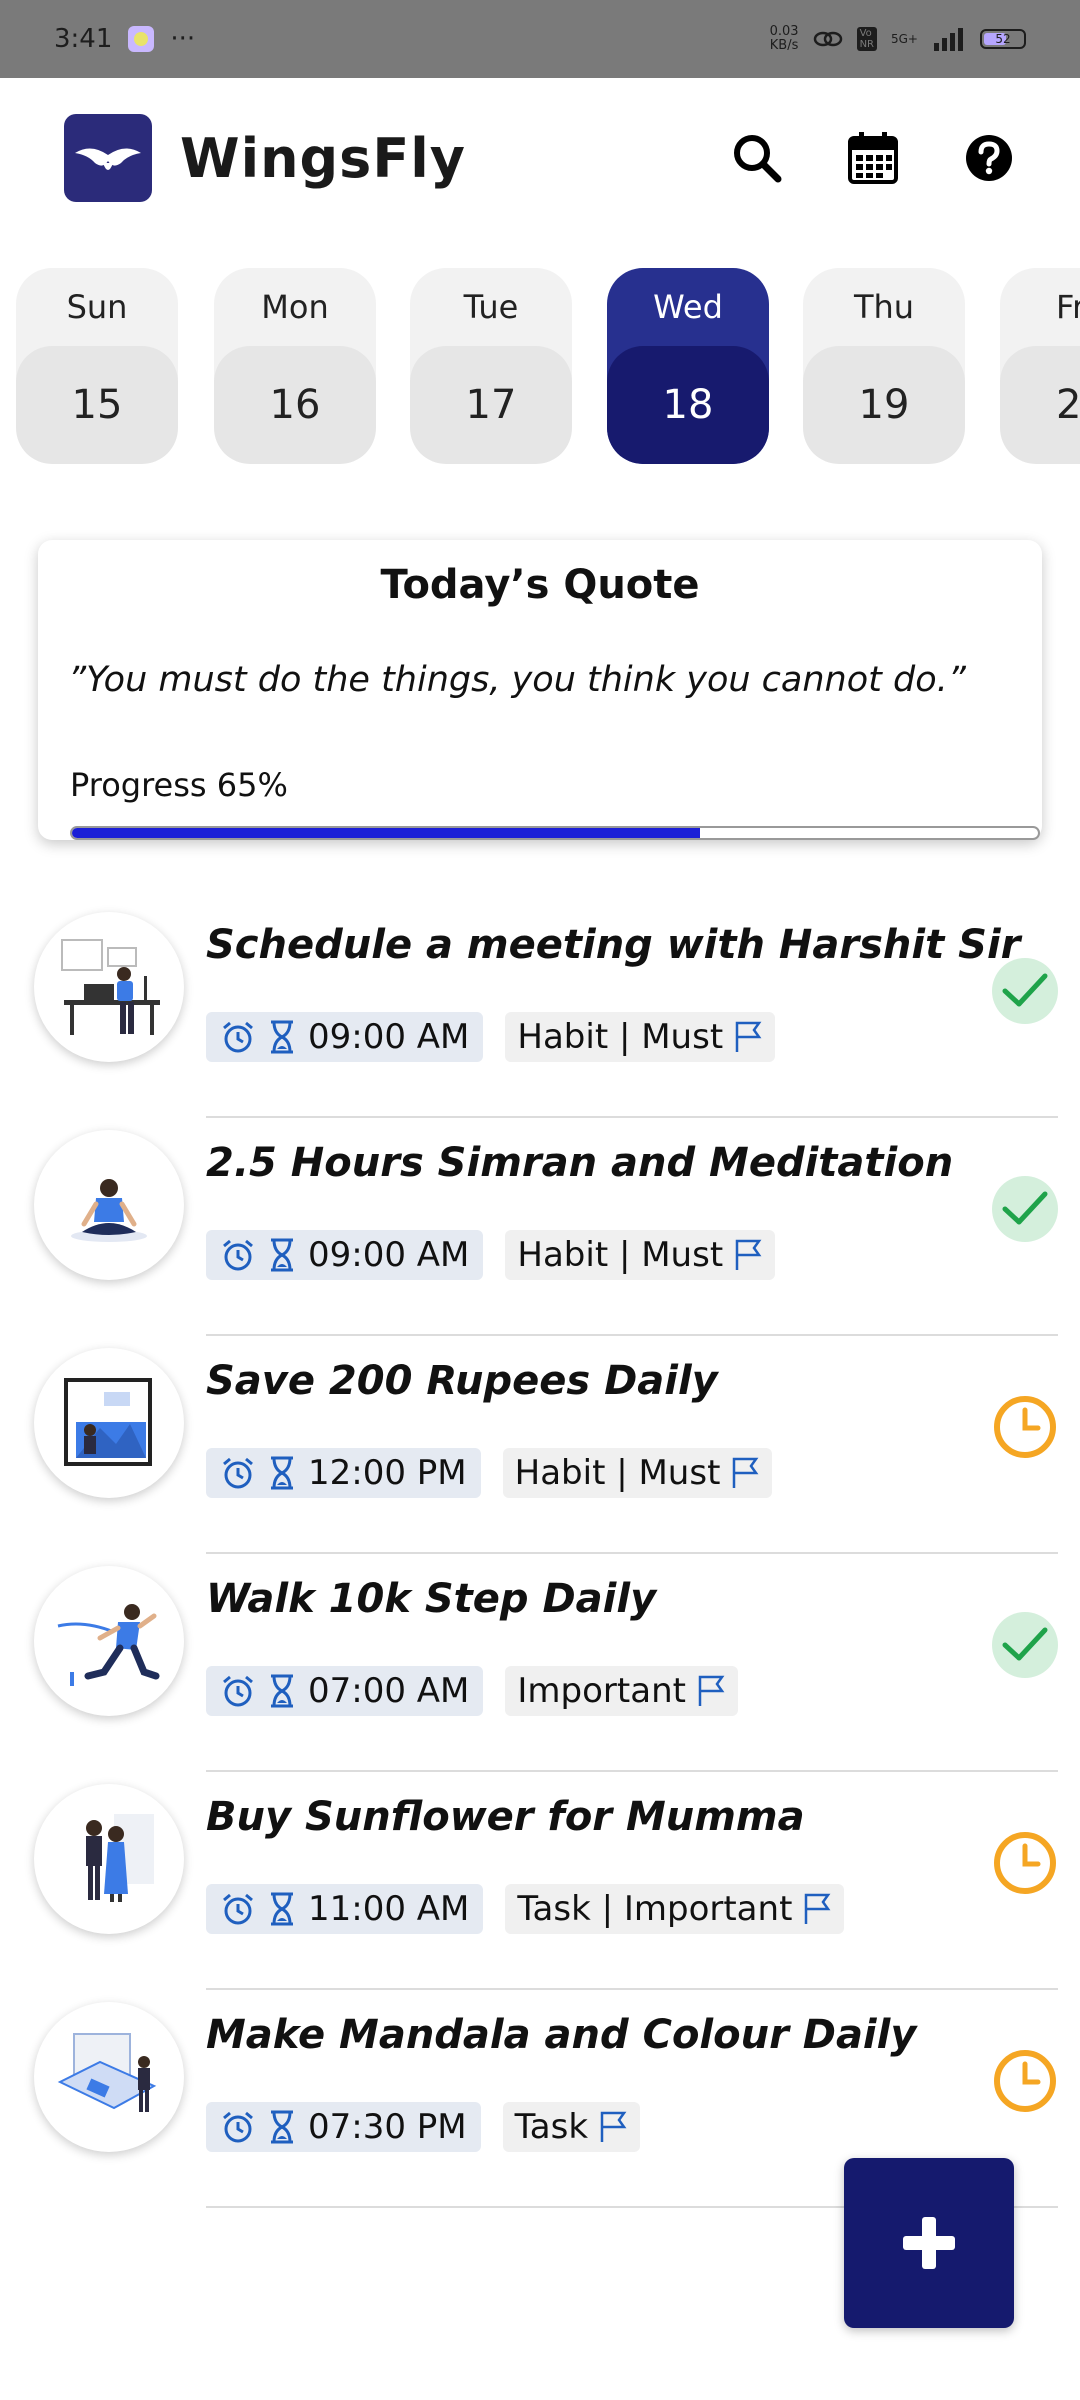  I want to click on network-speed: 0.03 KB/s, so click(784, 39).